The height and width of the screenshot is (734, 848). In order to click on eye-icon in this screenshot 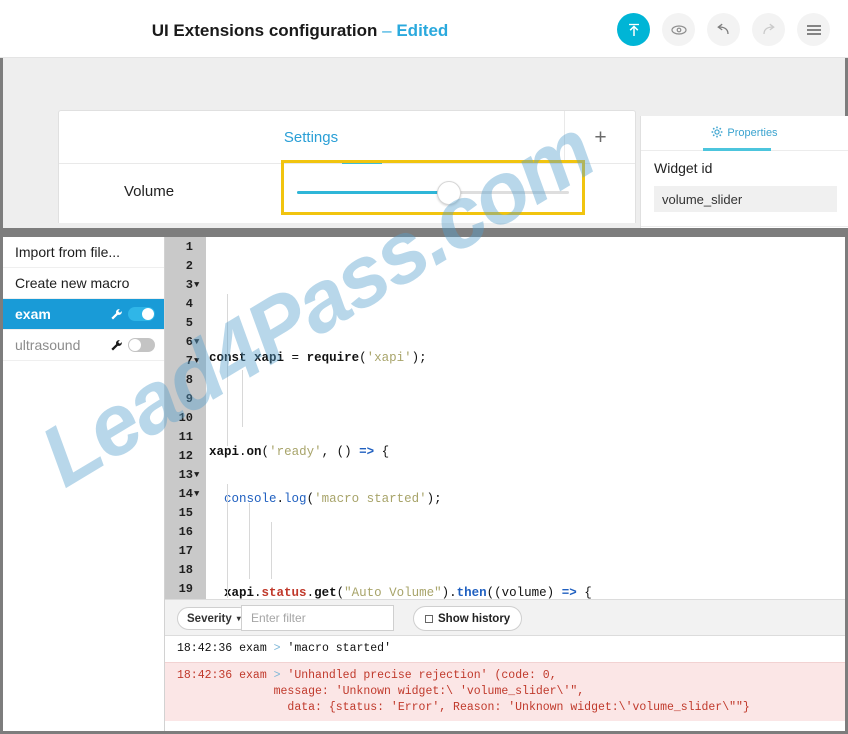, I will do `click(679, 30)`.